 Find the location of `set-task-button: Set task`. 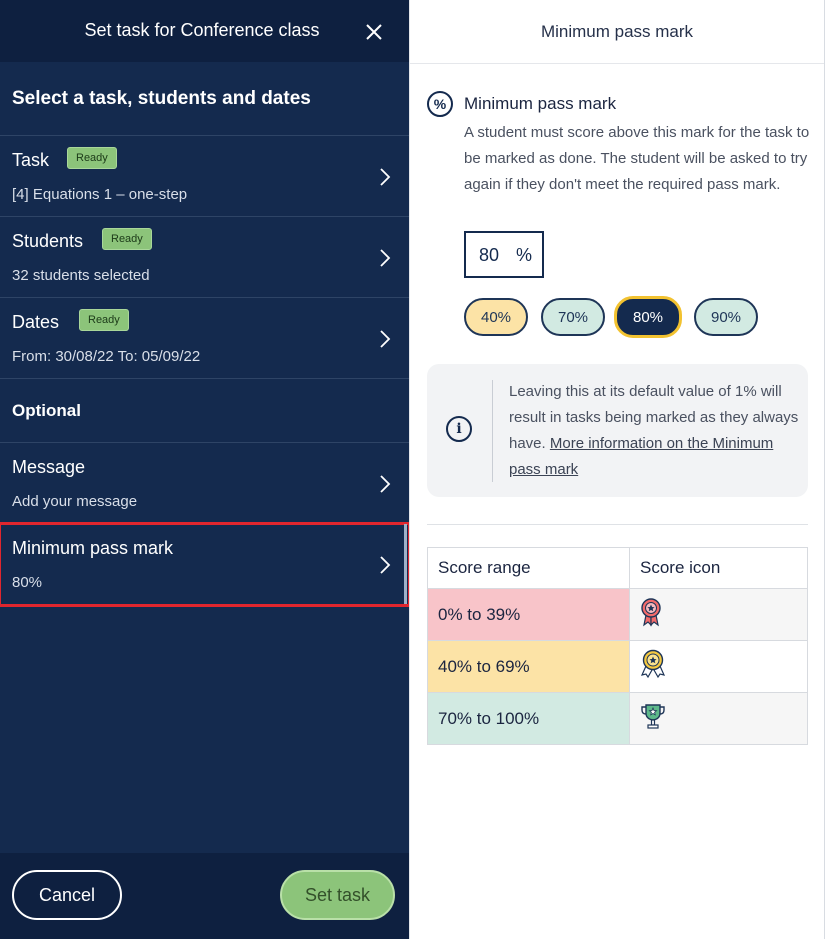

set-task-button: Set task is located at coordinates (337, 895).